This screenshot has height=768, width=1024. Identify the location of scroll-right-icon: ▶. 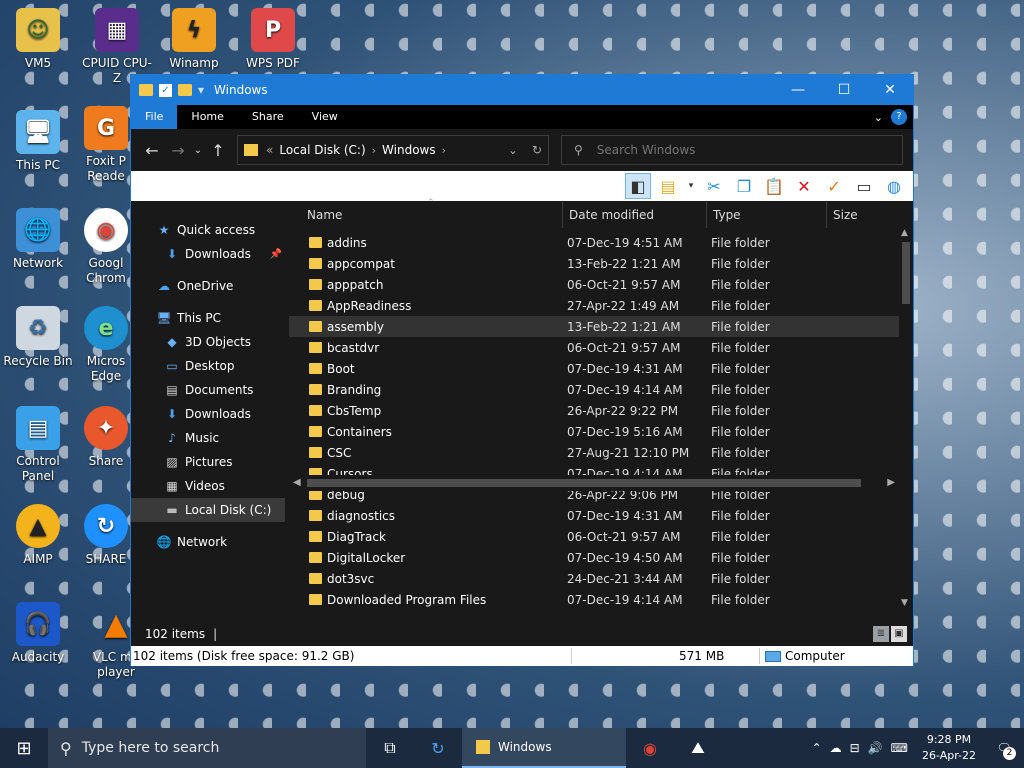
(891, 482).